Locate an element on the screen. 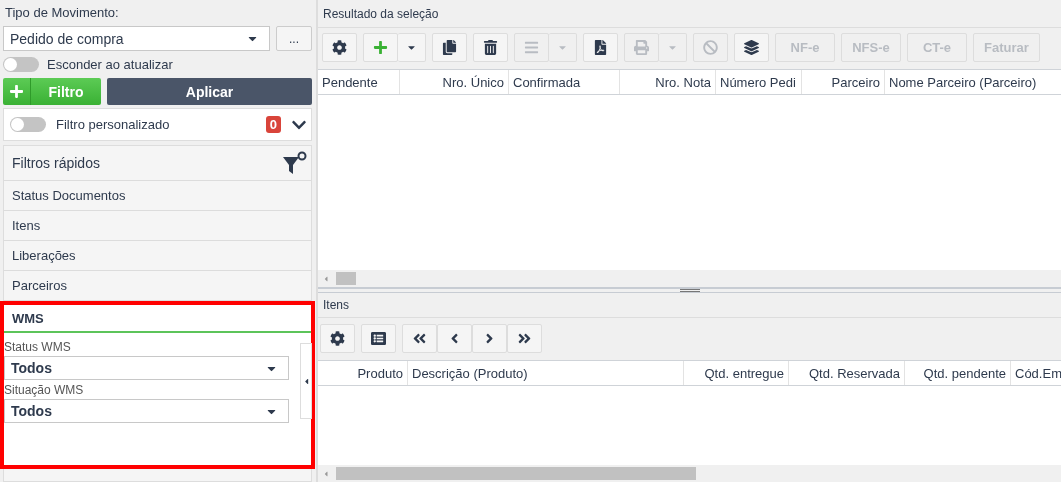 The image size is (1061, 482). apply-button: Aplicar is located at coordinates (209, 91).